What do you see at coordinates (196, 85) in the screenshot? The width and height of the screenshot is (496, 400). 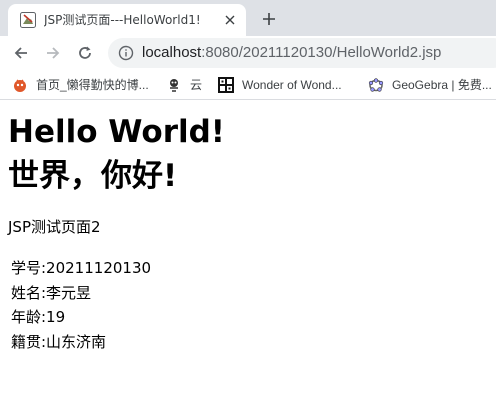 I see `bookmark-label: 云` at bounding box center [196, 85].